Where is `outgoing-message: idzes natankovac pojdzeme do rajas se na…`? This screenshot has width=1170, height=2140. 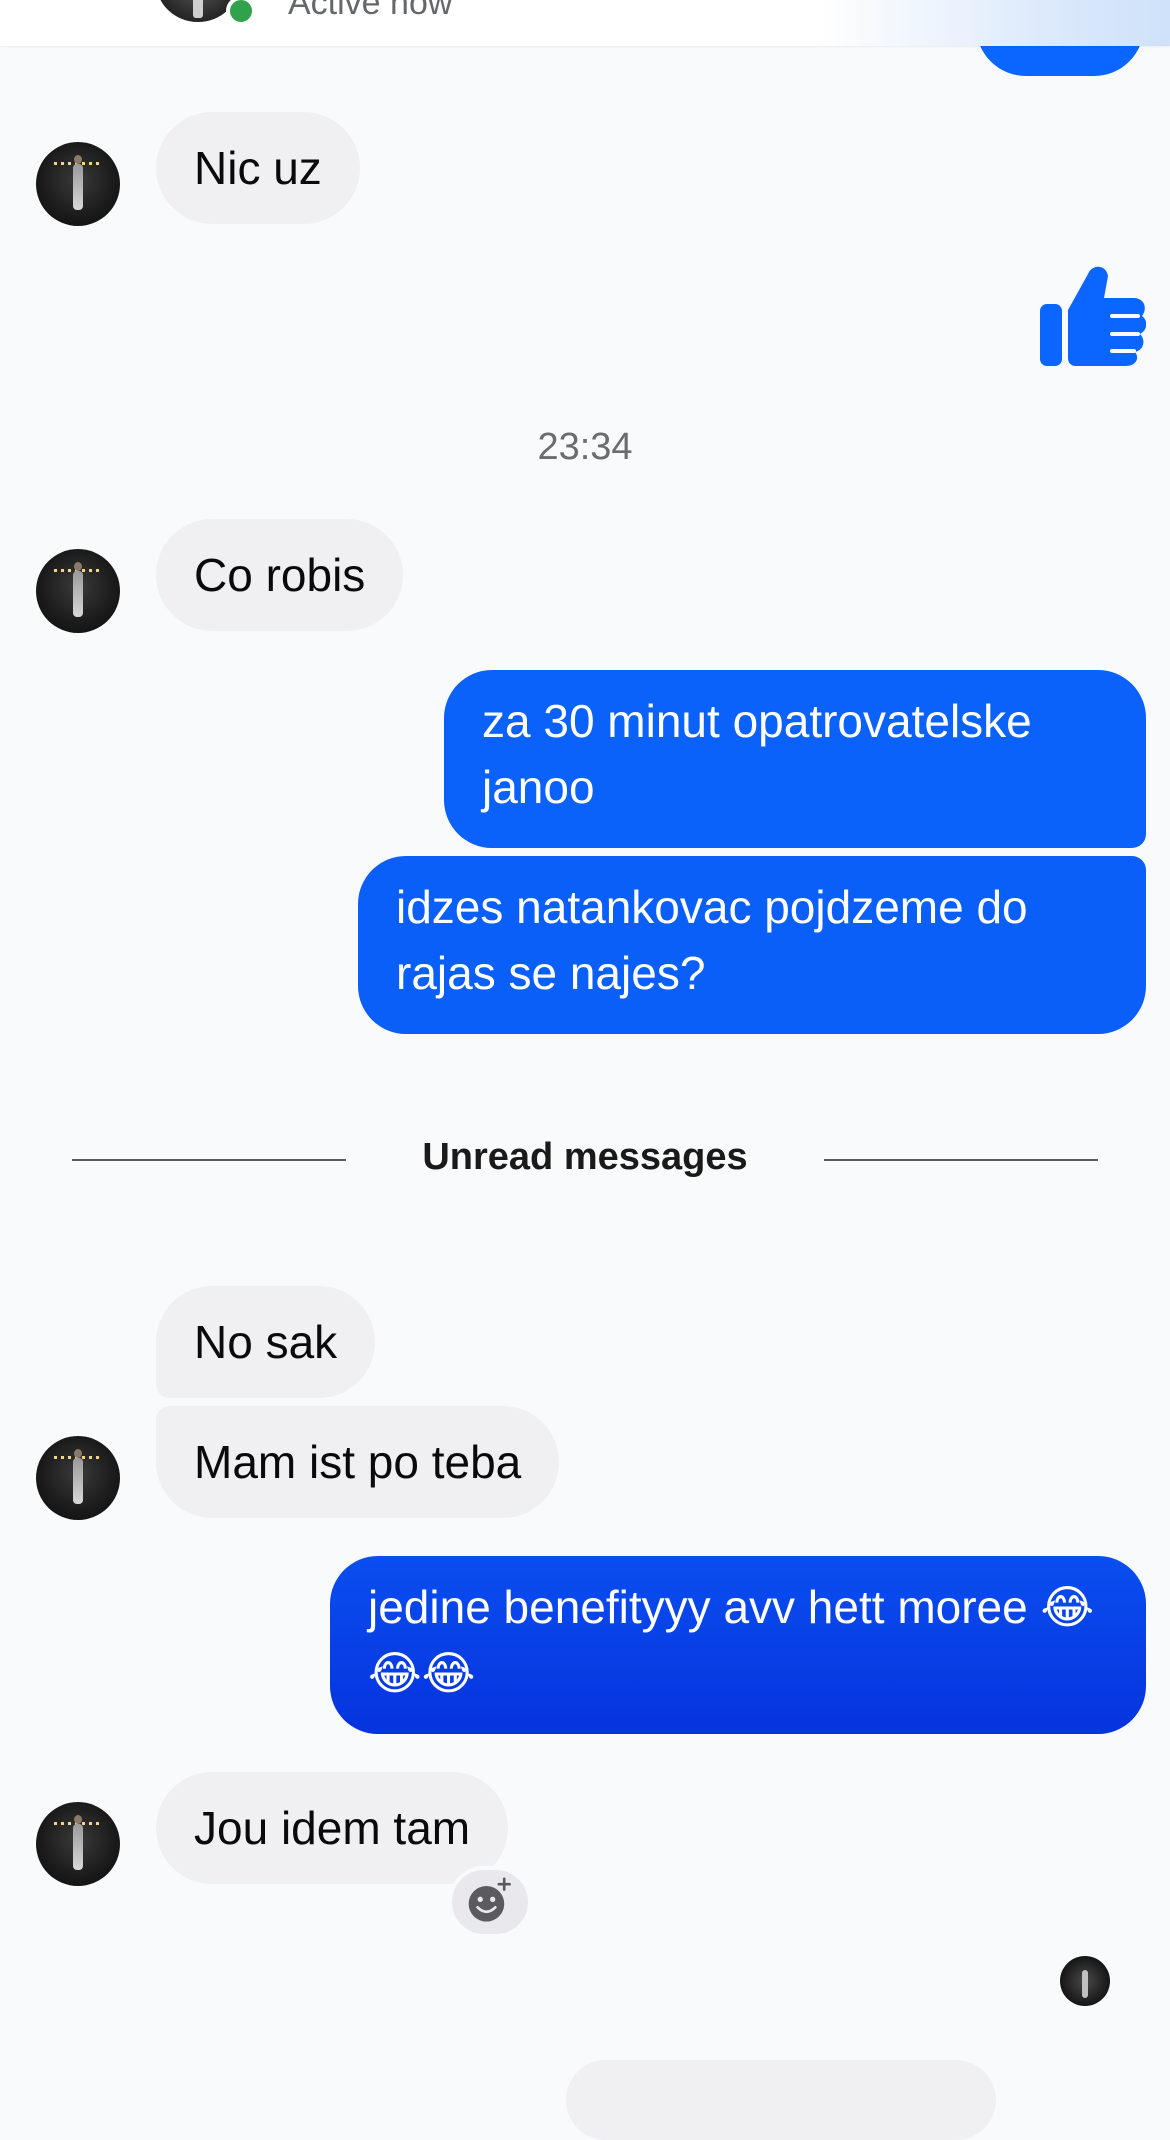 outgoing-message: idzes natankovac pojdzeme do rajas se na… is located at coordinates (752, 945).